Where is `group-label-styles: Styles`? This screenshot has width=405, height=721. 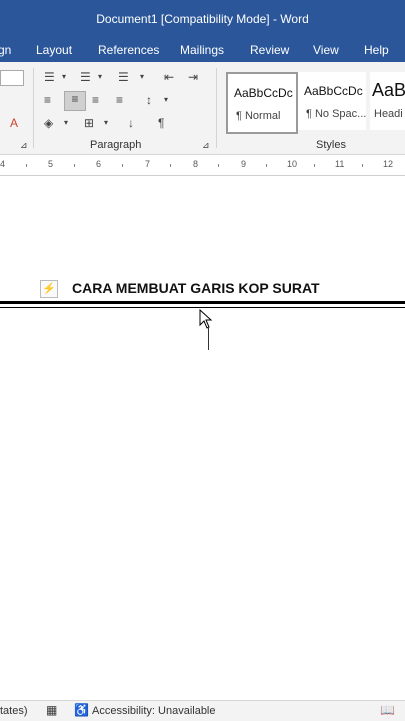
group-label-styles: Styles is located at coordinates (331, 145).